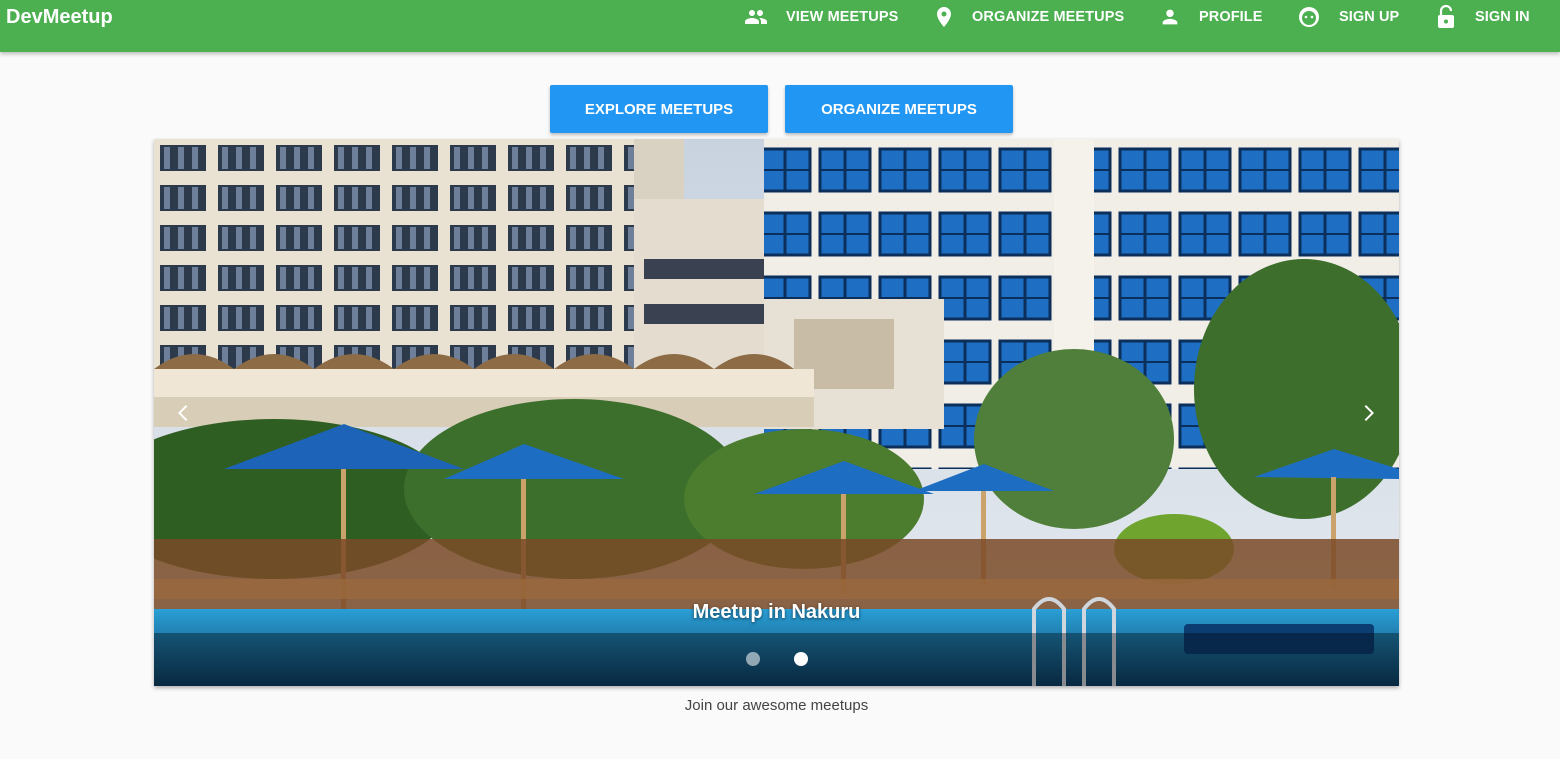 The image size is (1560, 759). What do you see at coordinates (756, 17) in the screenshot?
I see `people-icon` at bounding box center [756, 17].